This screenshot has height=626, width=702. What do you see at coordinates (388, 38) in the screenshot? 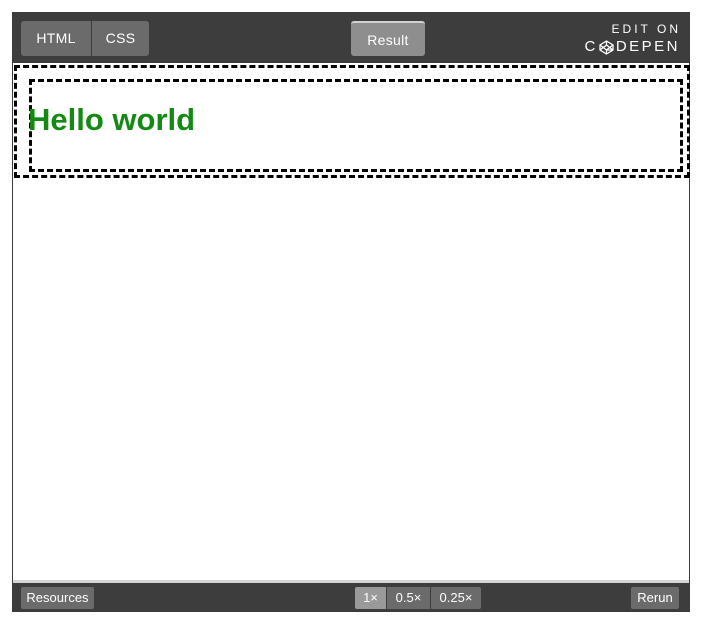
I see `tab-result: Result` at bounding box center [388, 38].